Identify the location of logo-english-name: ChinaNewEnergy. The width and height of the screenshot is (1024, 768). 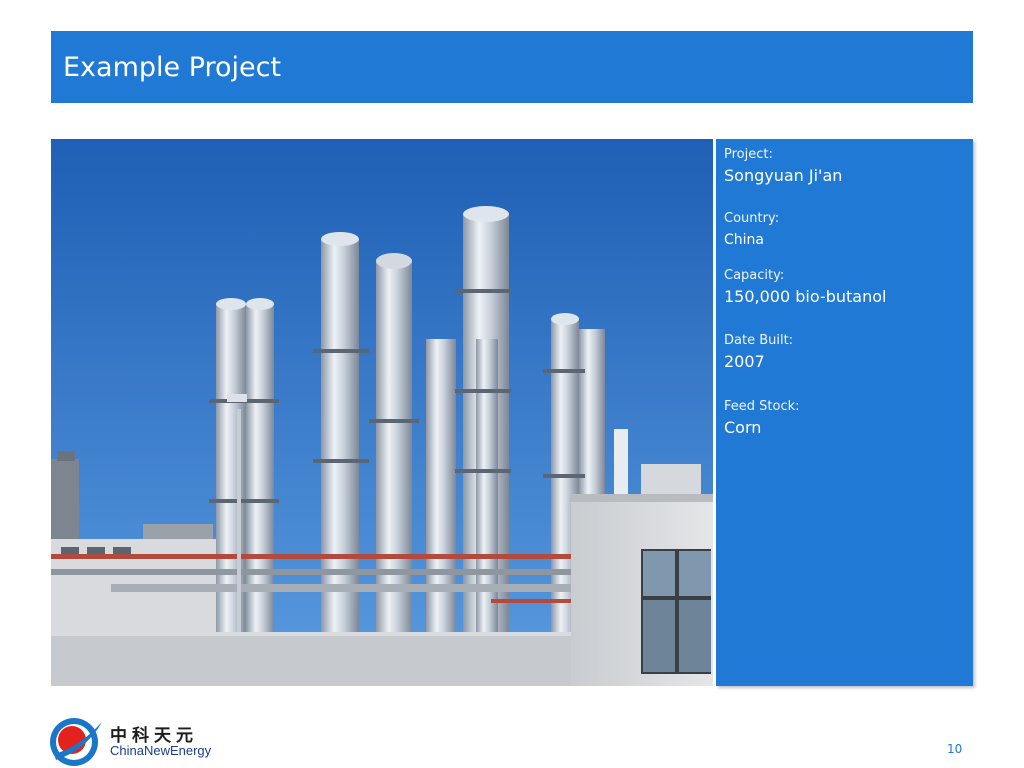
(161, 750).